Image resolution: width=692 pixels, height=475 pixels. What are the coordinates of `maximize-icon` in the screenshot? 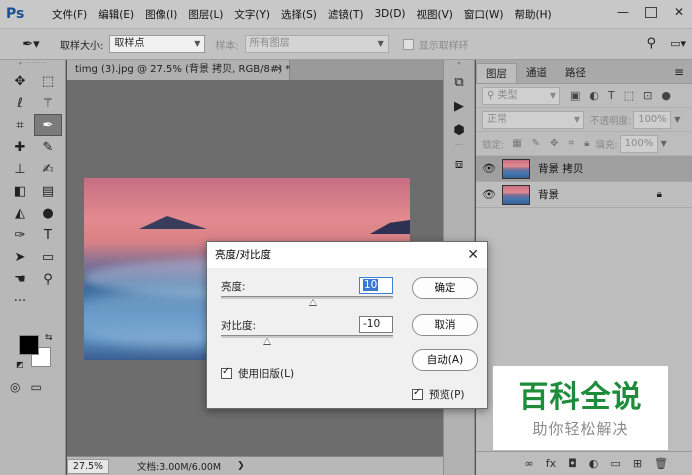 It's located at (651, 12).